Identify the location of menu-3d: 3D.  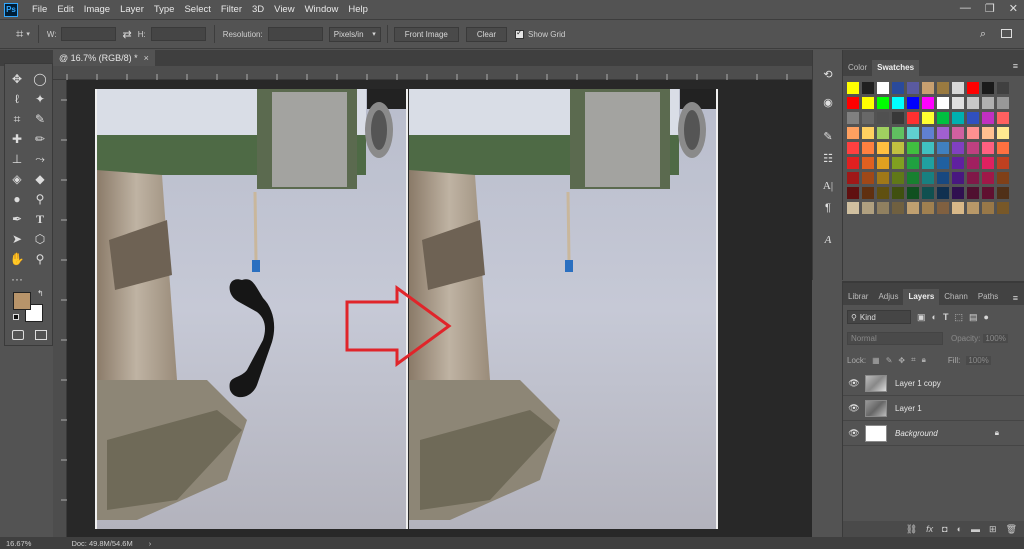
(258, 9).